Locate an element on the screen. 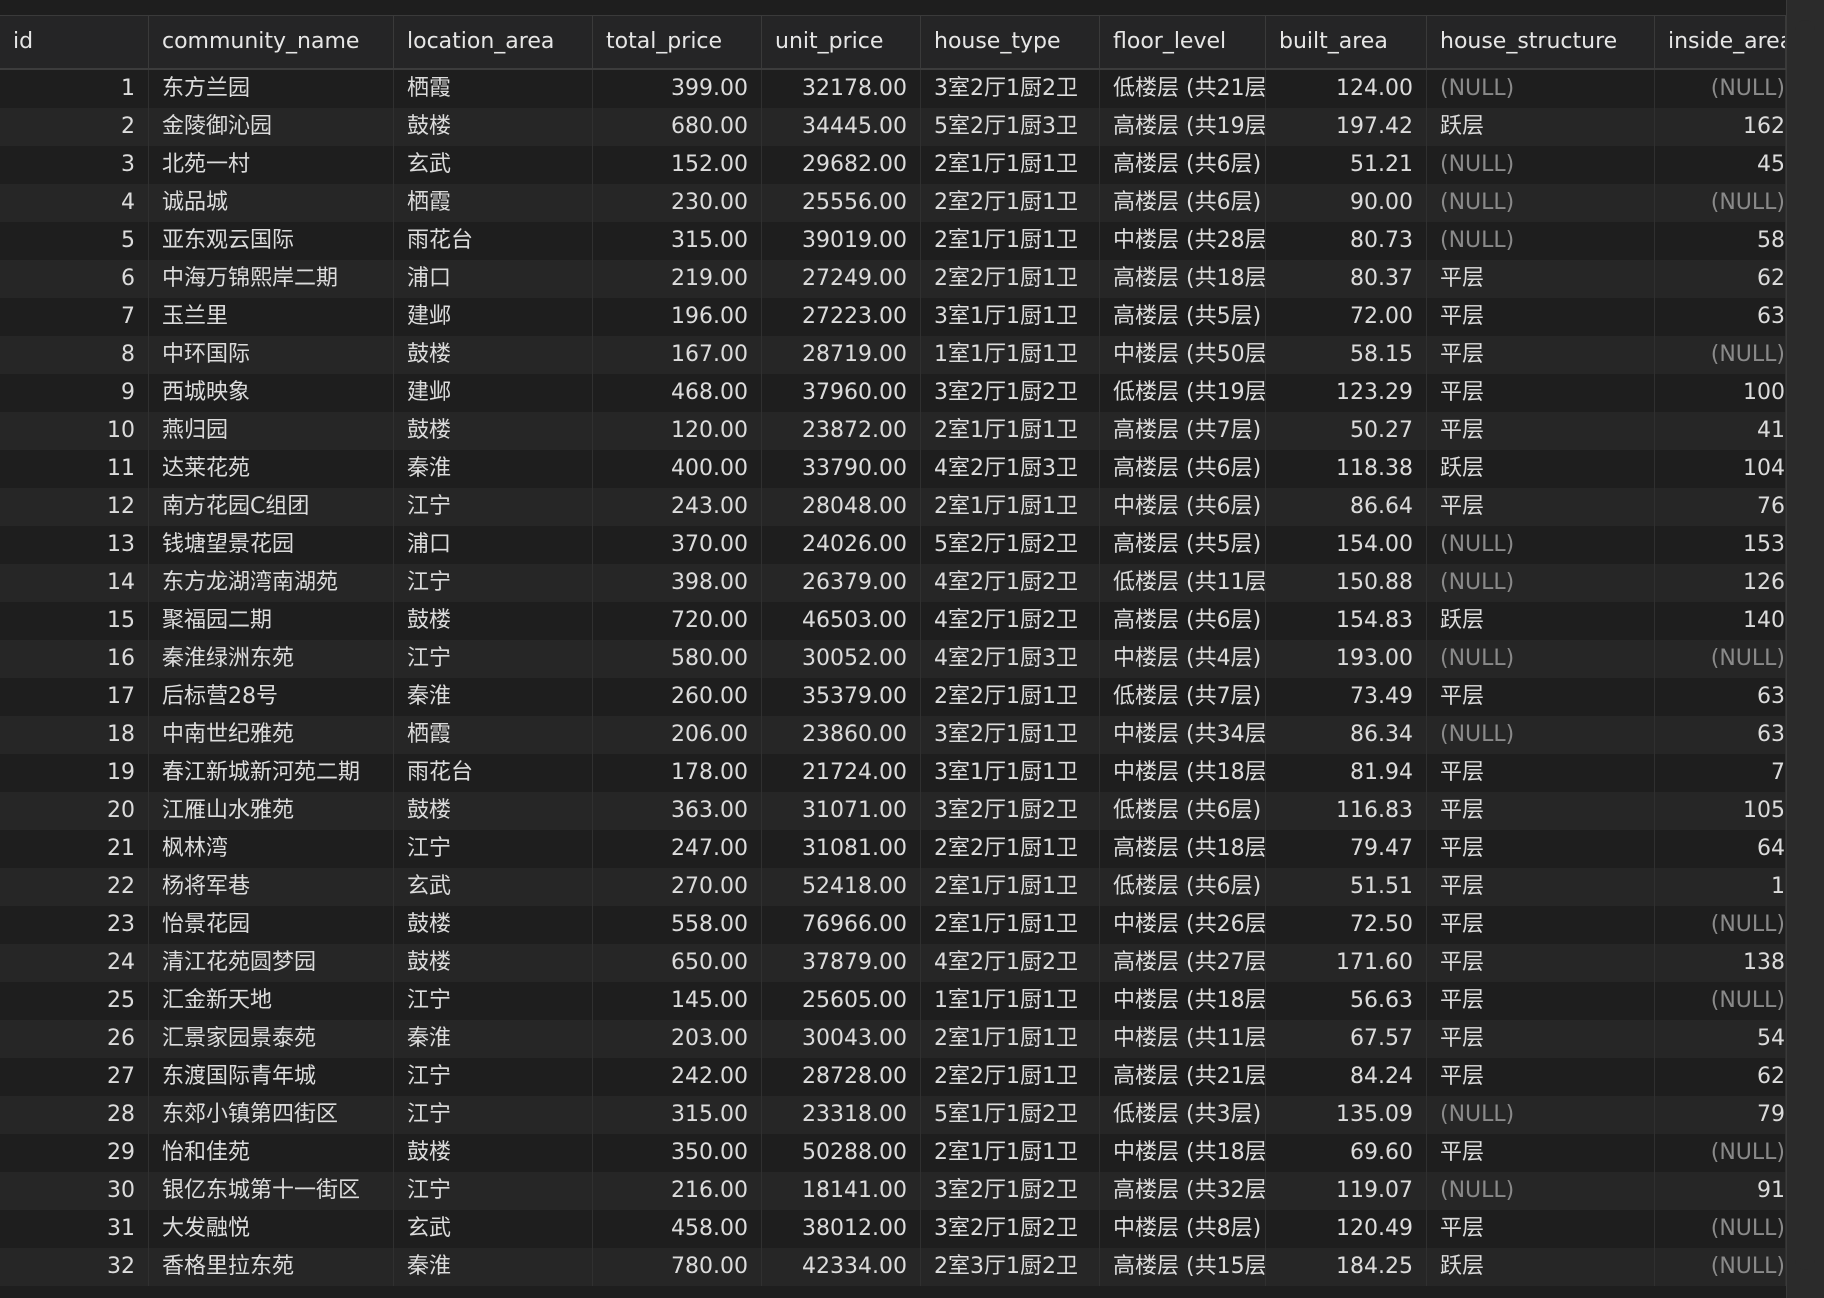 The height and width of the screenshot is (1298, 1824). cell-community-name: 秦淮绿洲东苑 is located at coordinates (271, 659).